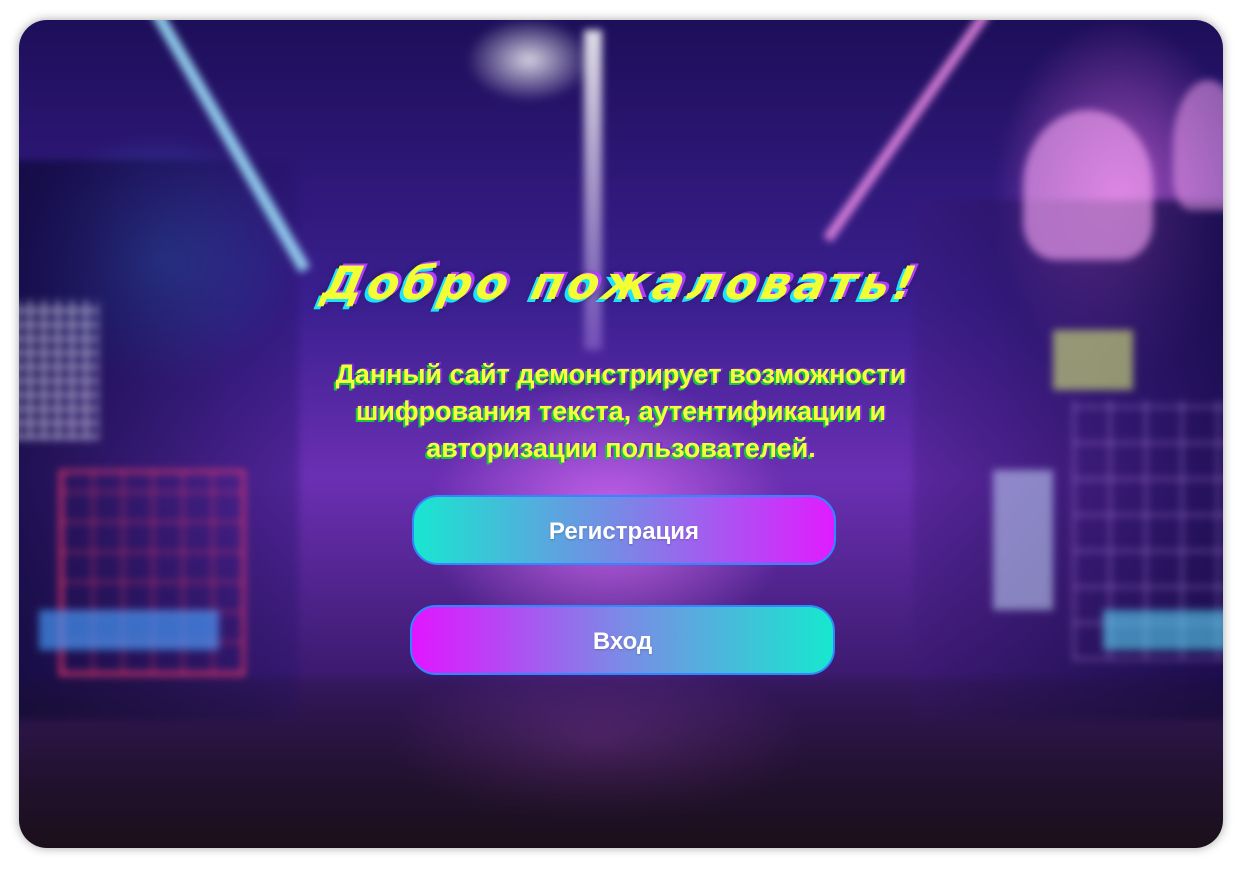 This screenshot has height=874, width=1247. Describe the element at coordinates (622, 640) in the screenshot. I see `login-button: Вход` at that location.